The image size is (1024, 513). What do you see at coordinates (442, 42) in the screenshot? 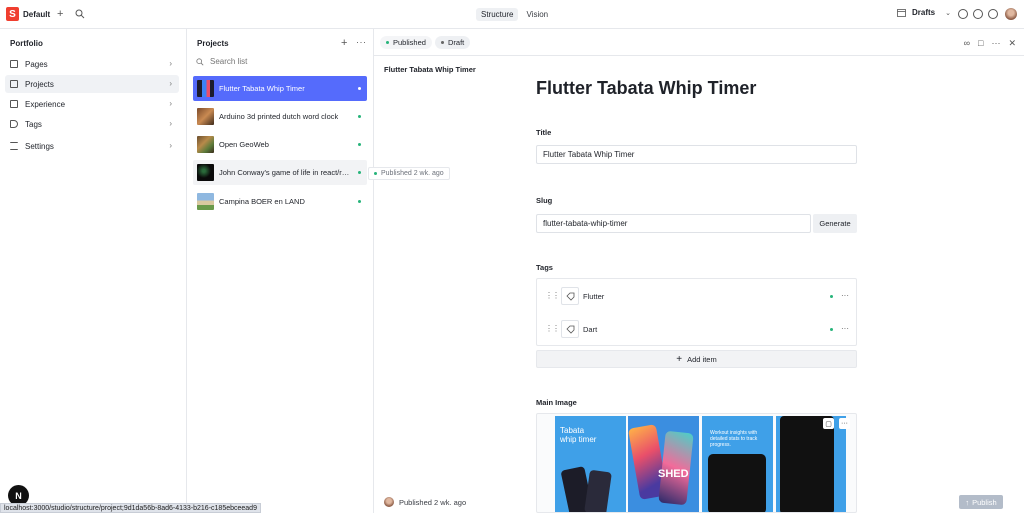
I see `draft-status-dot` at bounding box center [442, 42].